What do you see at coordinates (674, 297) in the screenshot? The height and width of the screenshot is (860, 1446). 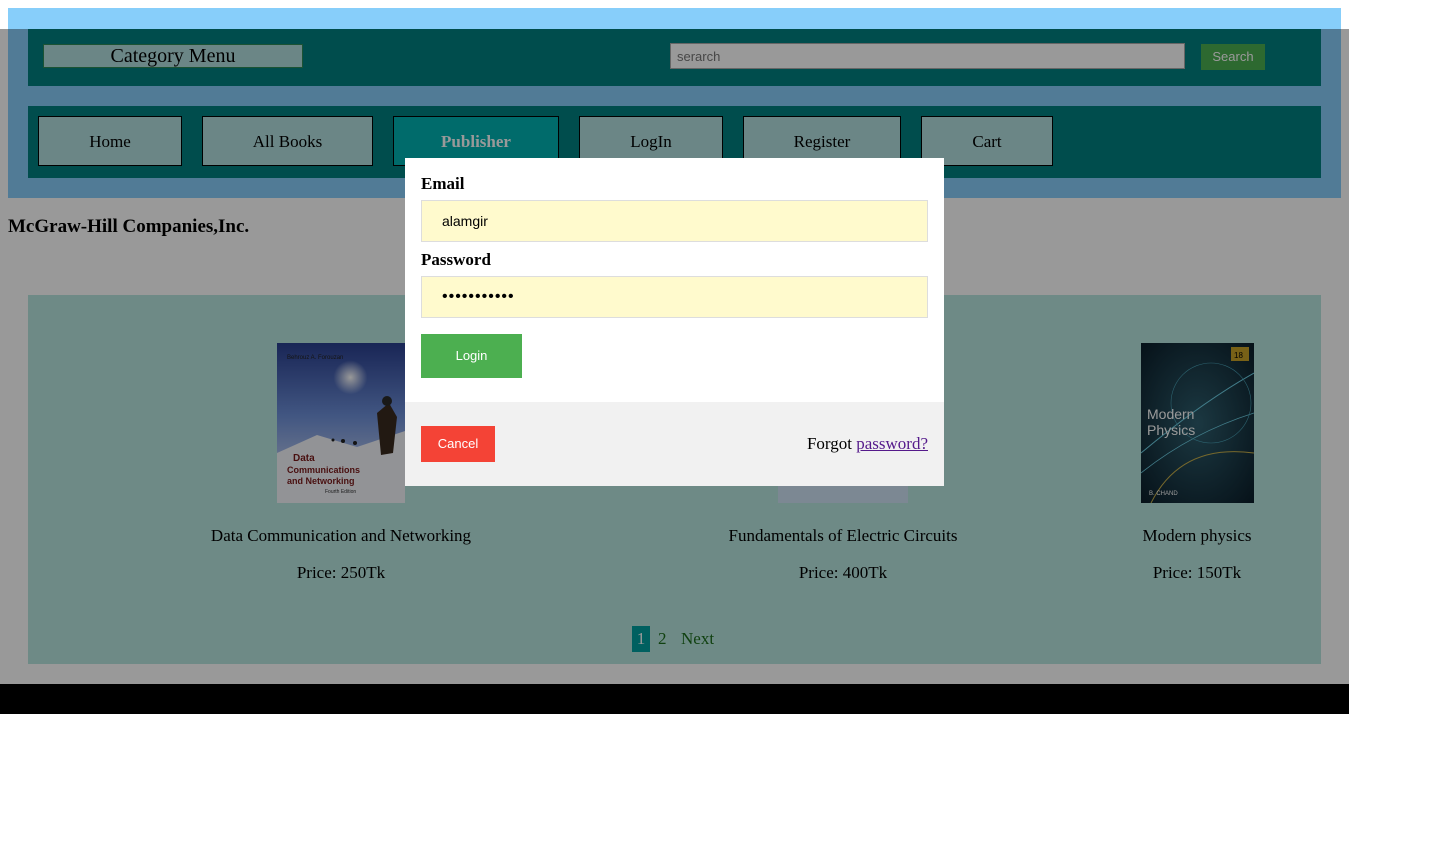 I see `password-field: •••••••••••` at bounding box center [674, 297].